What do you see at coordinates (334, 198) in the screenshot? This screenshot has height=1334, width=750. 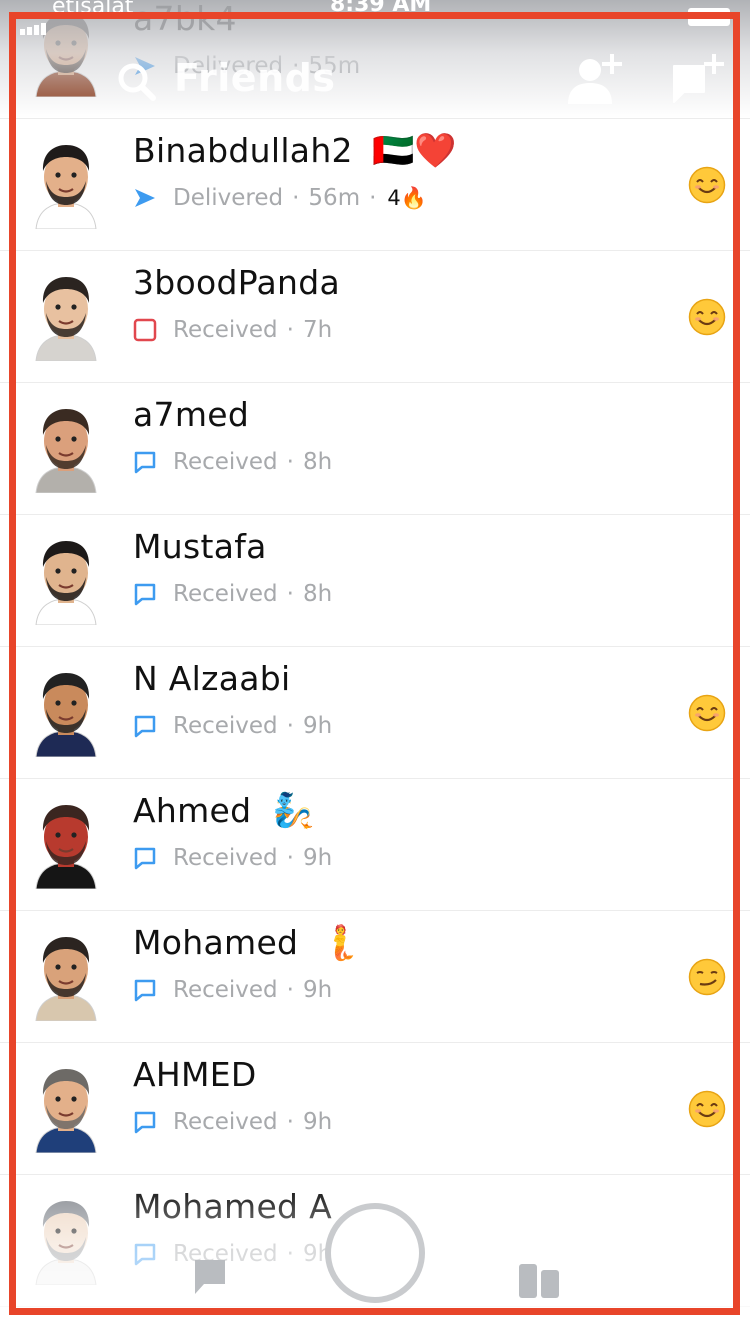 I see `status-time: 56m` at bounding box center [334, 198].